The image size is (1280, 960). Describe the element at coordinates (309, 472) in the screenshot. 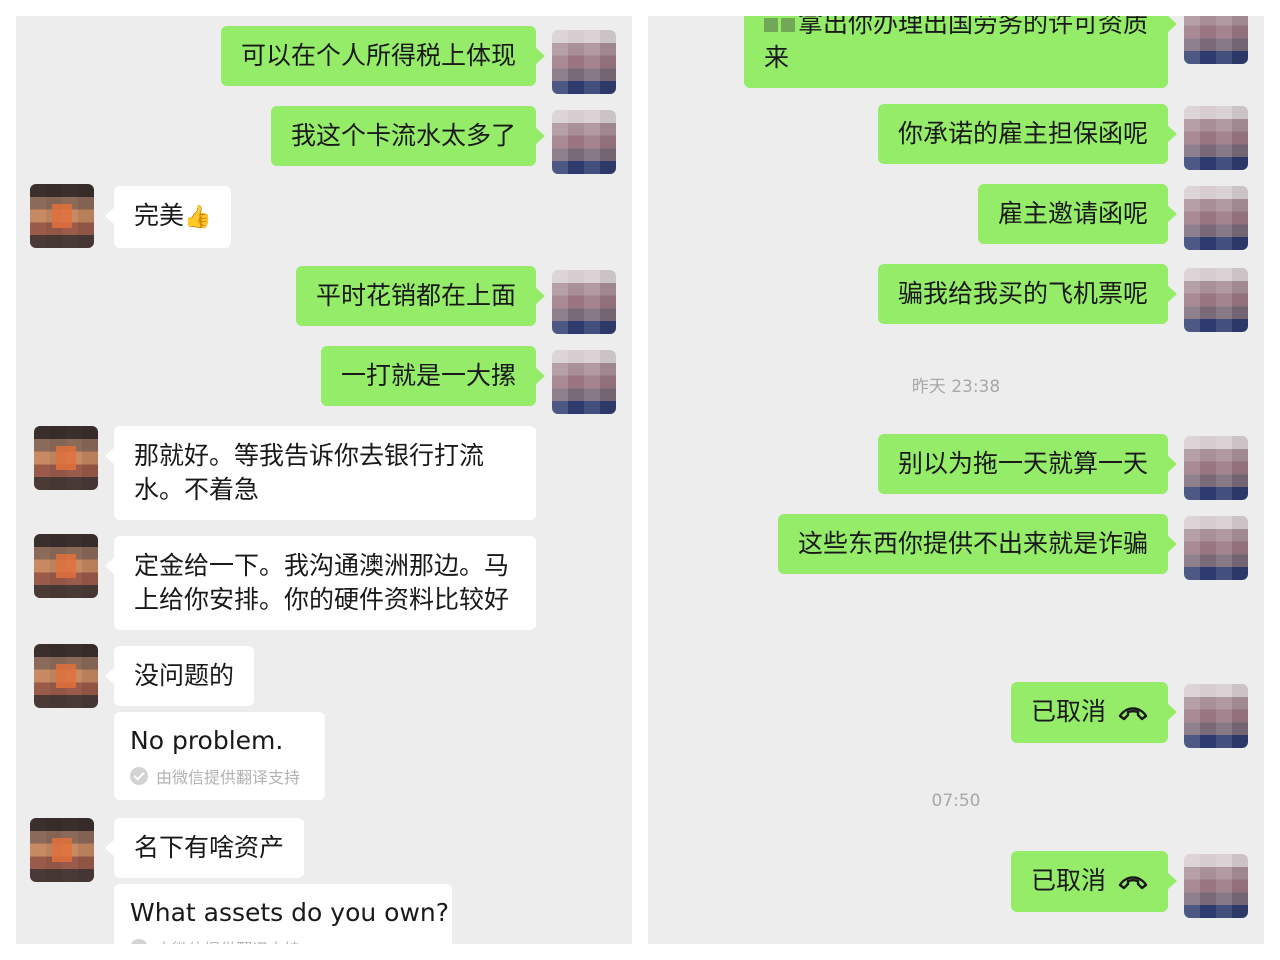

I see `message-text: 那就好。等我告诉你去银行打流水。不着急` at that location.